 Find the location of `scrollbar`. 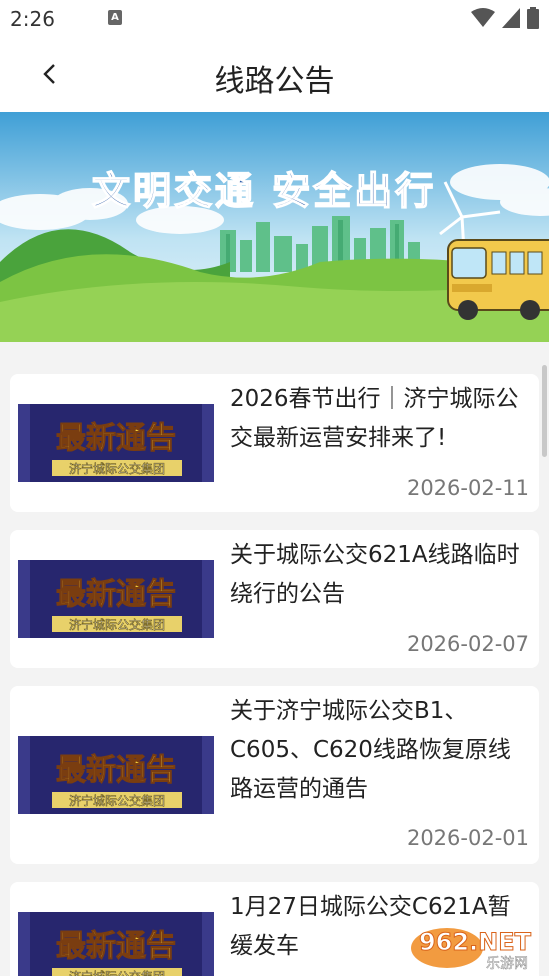

scrollbar is located at coordinates (544, 411).